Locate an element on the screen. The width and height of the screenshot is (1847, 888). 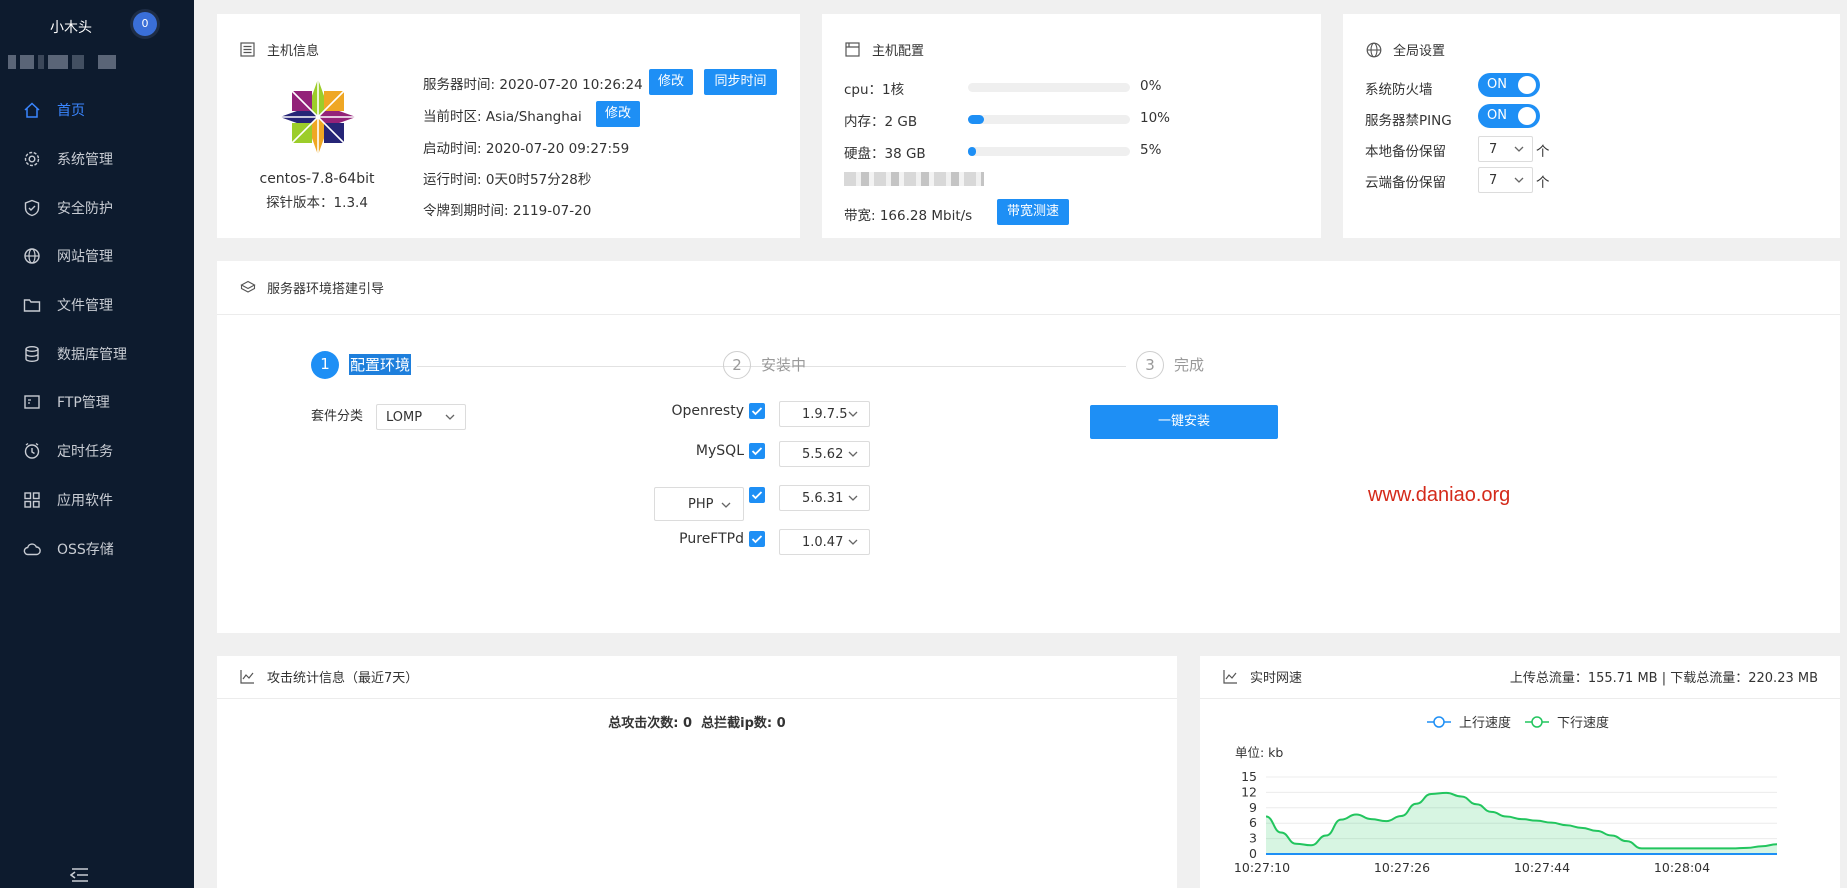
legend-label: 下行速度 is located at coordinates (1583, 723).